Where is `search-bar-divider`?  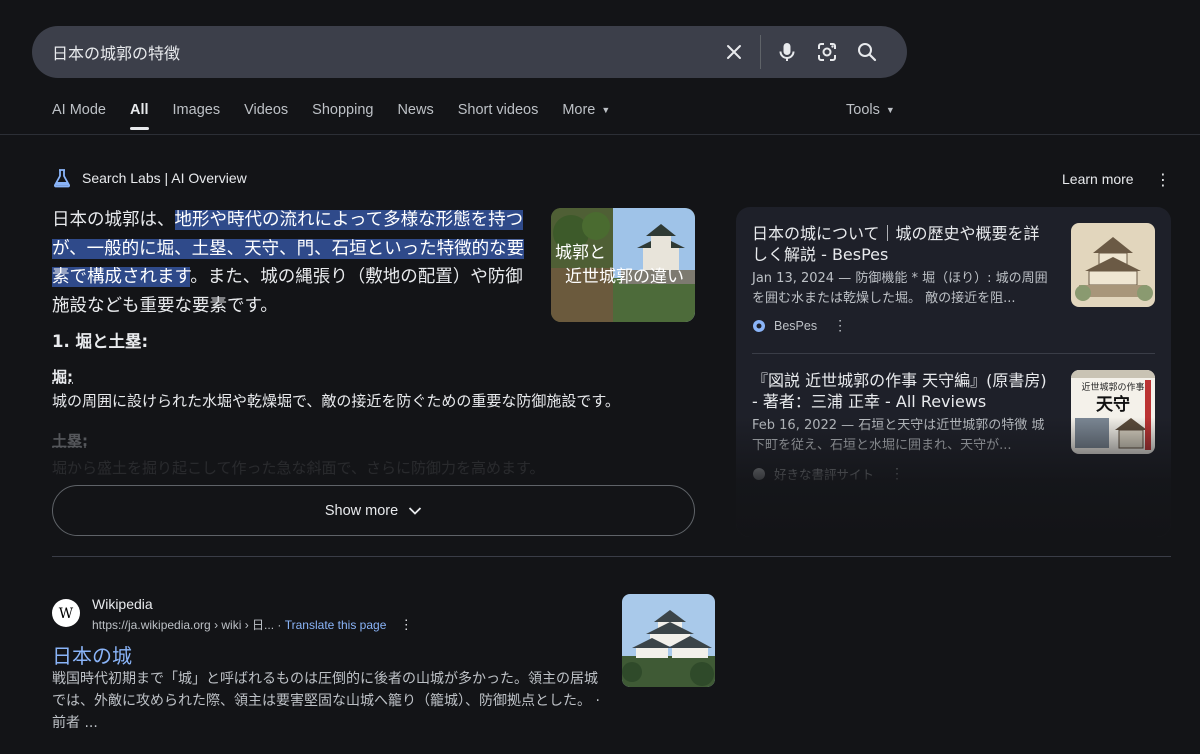 search-bar-divider is located at coordinates (760, 52).